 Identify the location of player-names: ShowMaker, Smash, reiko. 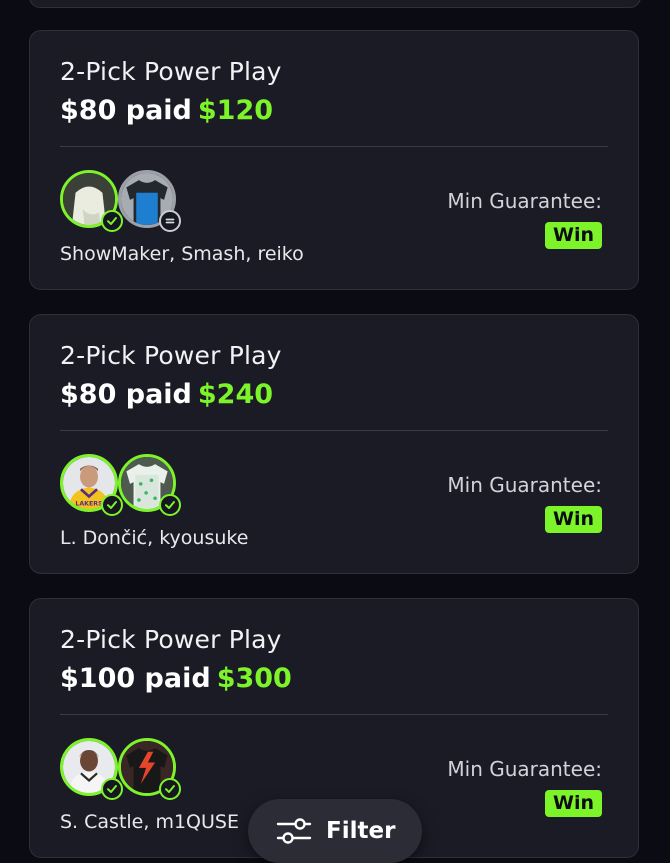
(182, 254).